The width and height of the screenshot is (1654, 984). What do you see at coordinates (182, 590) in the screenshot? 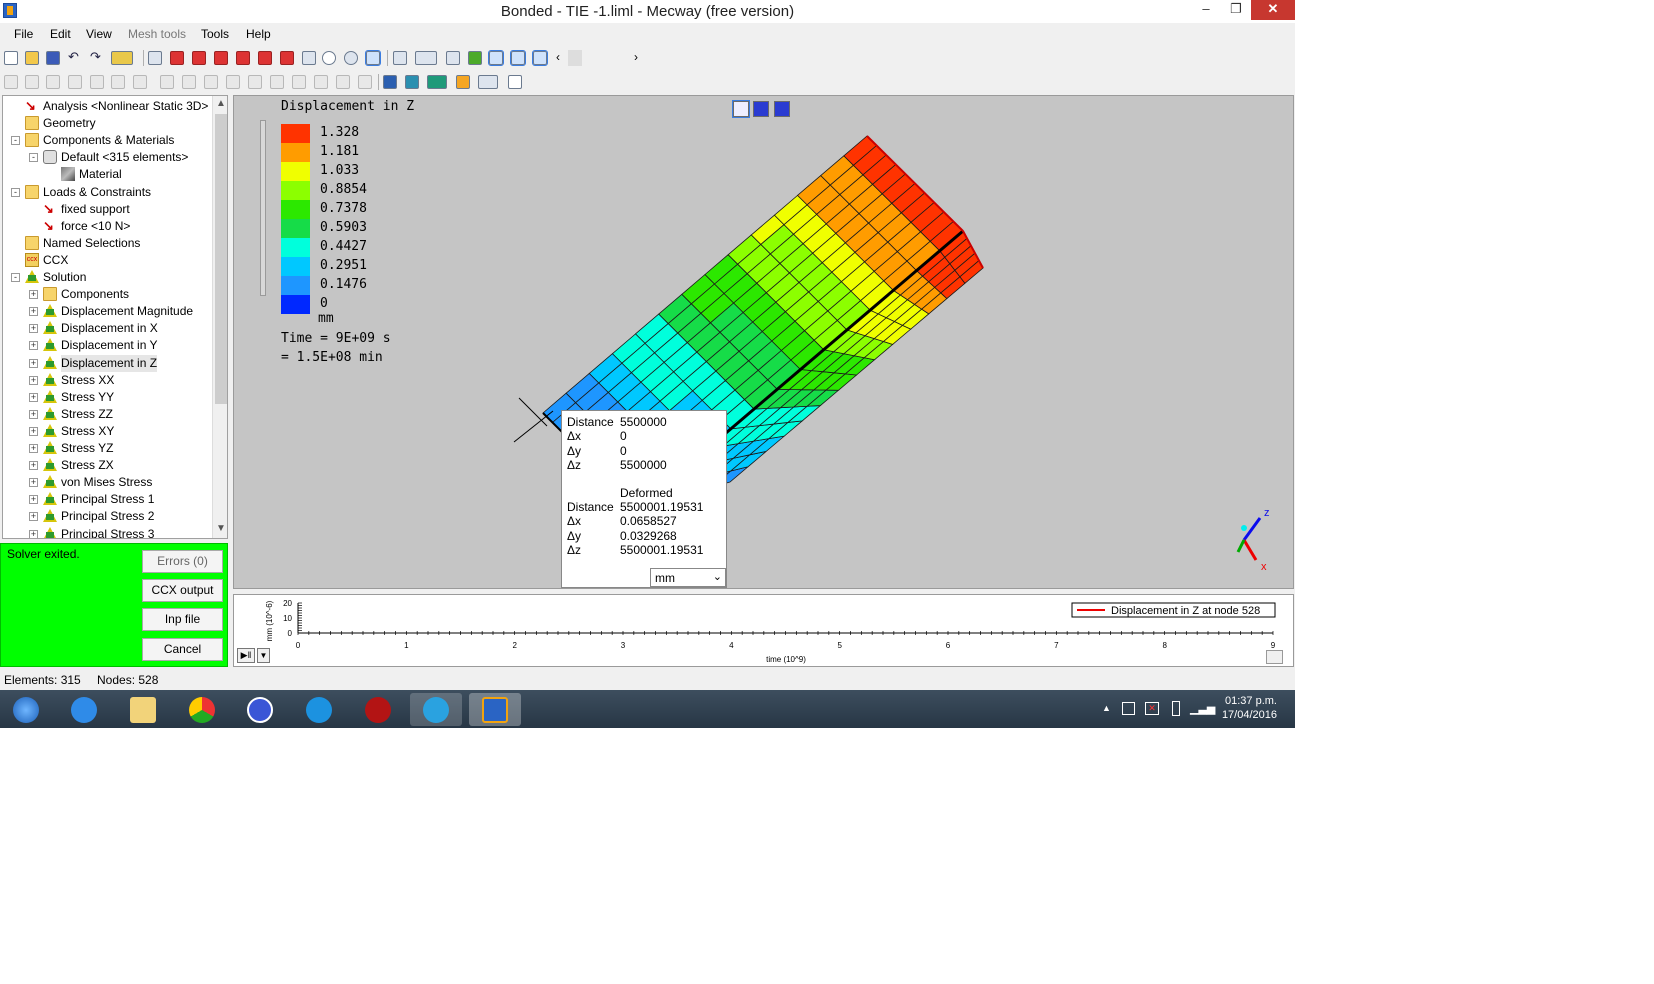
I see `ccx-output-button: CCX output` at bounding box center [182, 590].